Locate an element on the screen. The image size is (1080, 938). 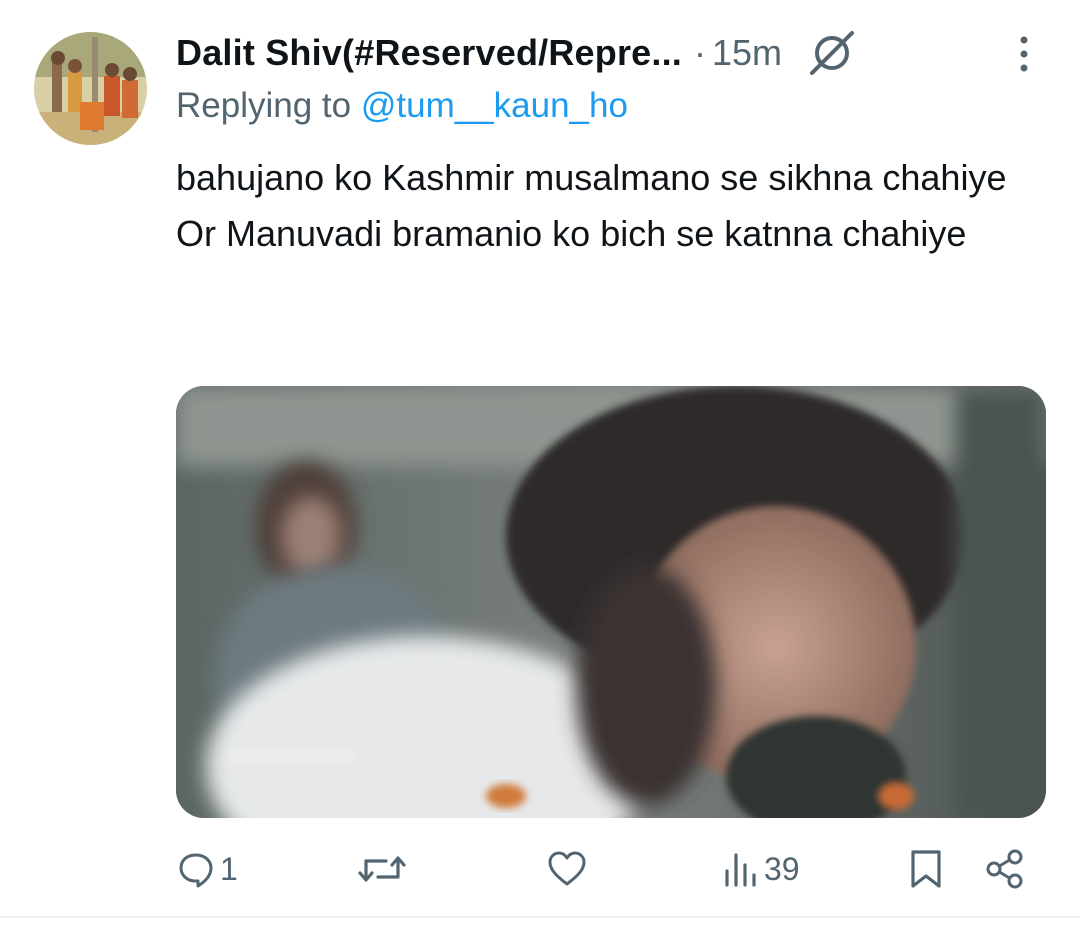
reply-mention-link: @tum__kaun_ho is located at coordinates (494, 105).